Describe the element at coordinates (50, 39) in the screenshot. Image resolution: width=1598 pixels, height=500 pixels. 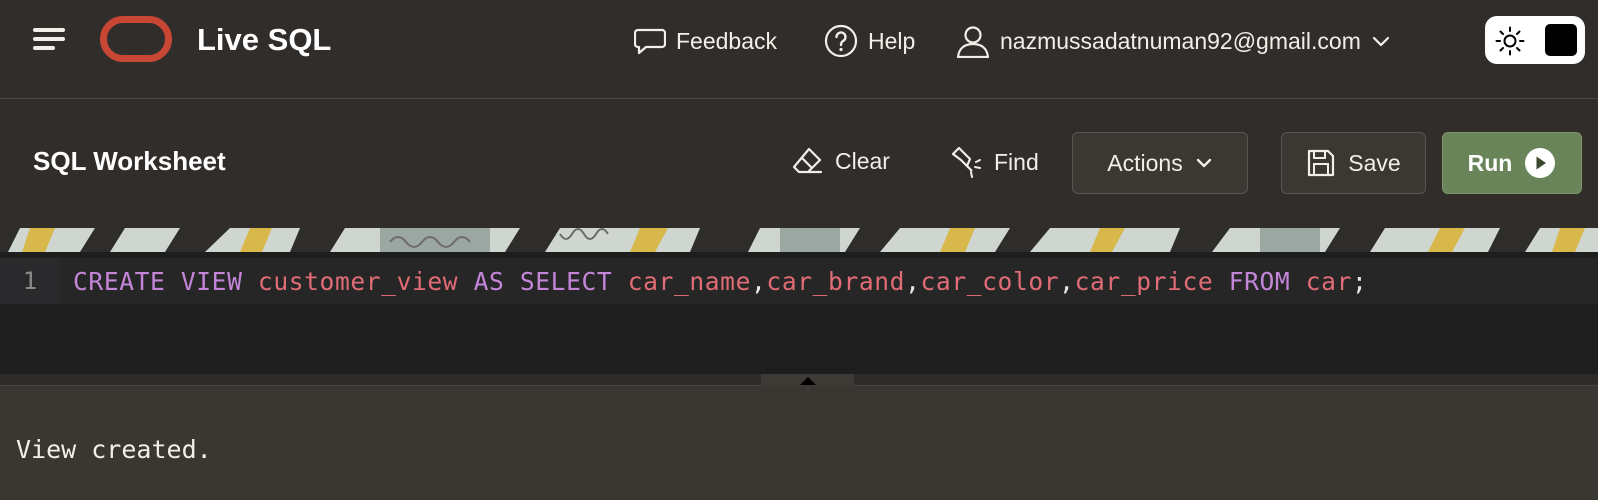
I see `menu-icon` at that location.